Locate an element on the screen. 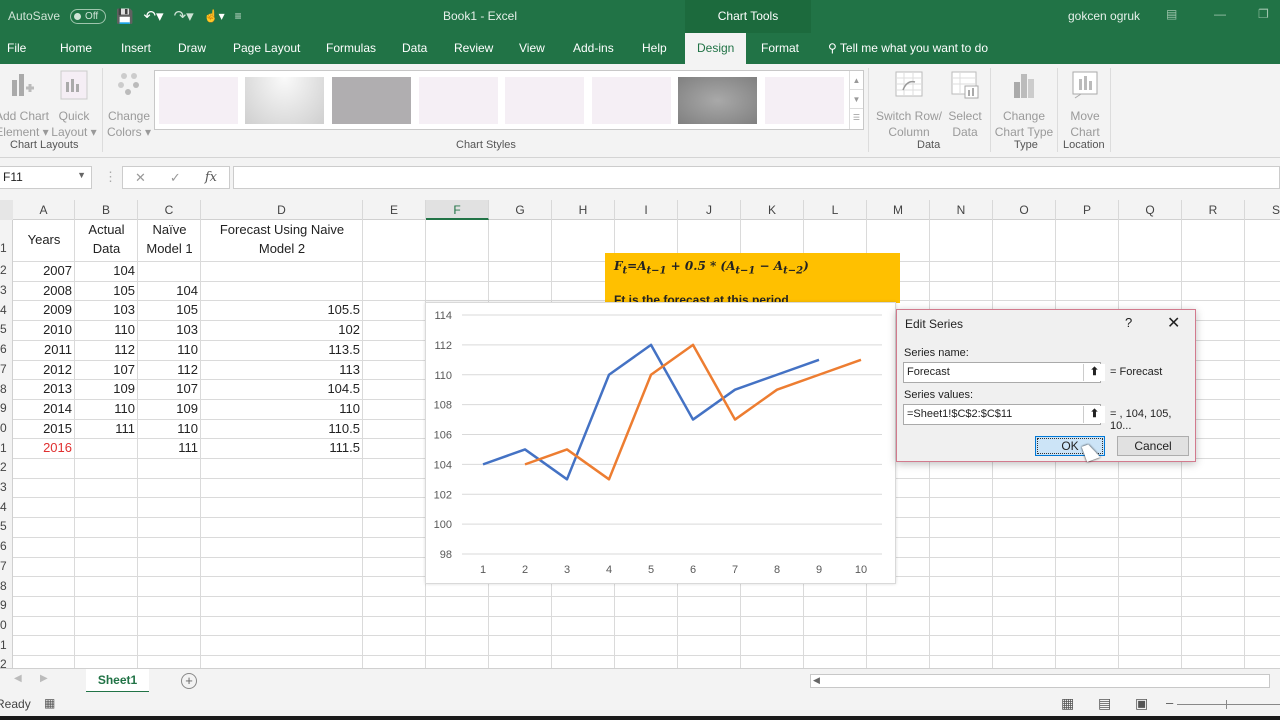 This screenshot has width=1280, height=720. cell-year: 2010 is located at coordinates (44, 329).